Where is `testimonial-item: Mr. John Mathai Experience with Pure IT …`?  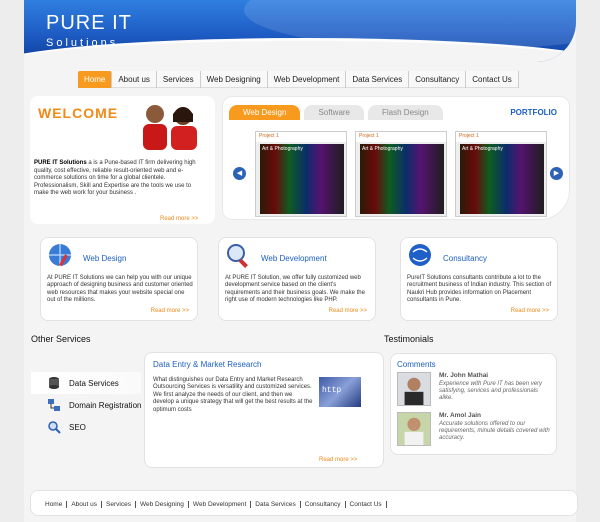 testimonial-item: Mr. John Mathai Experience with Pure IT … is located at coordinates (476, 391).